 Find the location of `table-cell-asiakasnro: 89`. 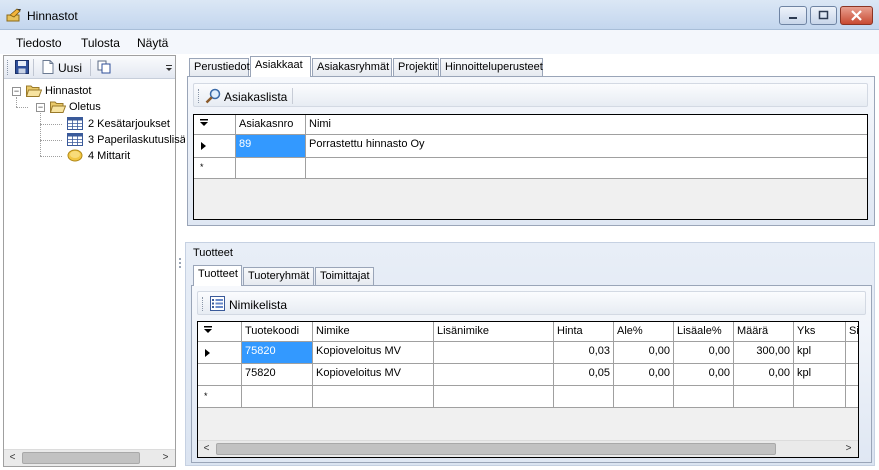

table-cell-asiakasnro: 89 is located at coordinates (271, 146).